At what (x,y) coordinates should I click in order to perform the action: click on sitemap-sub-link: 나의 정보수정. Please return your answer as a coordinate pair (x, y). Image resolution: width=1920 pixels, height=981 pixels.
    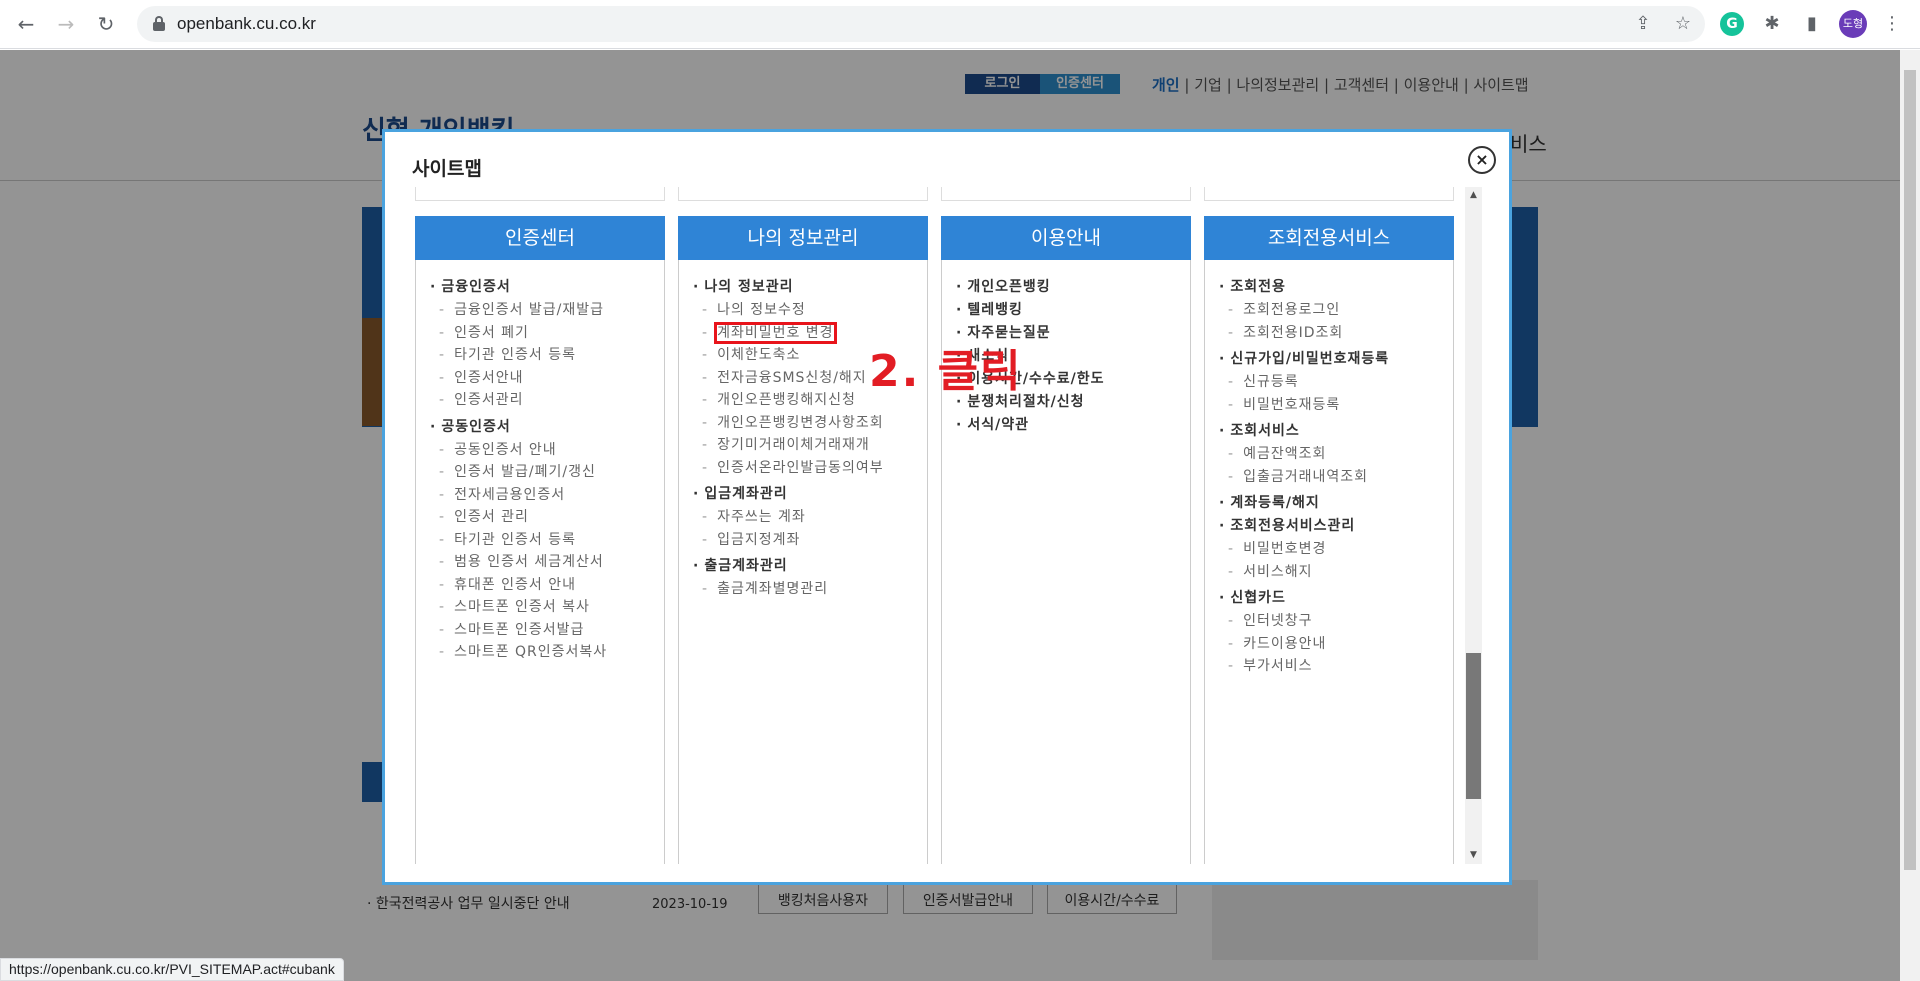
    Looking at the image, I should click on (803, 310).